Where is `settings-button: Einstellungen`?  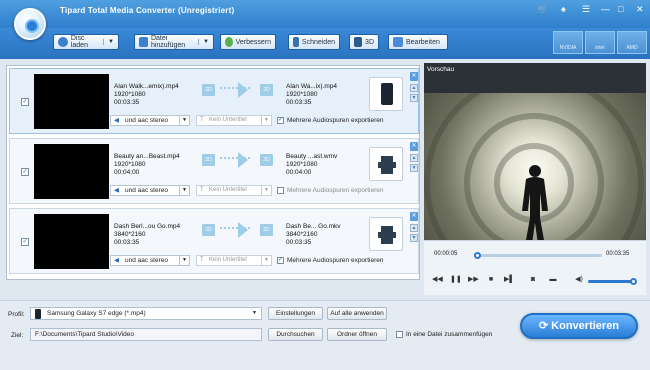
settings-button: Einstellungen is located at coordinates (295, 313).